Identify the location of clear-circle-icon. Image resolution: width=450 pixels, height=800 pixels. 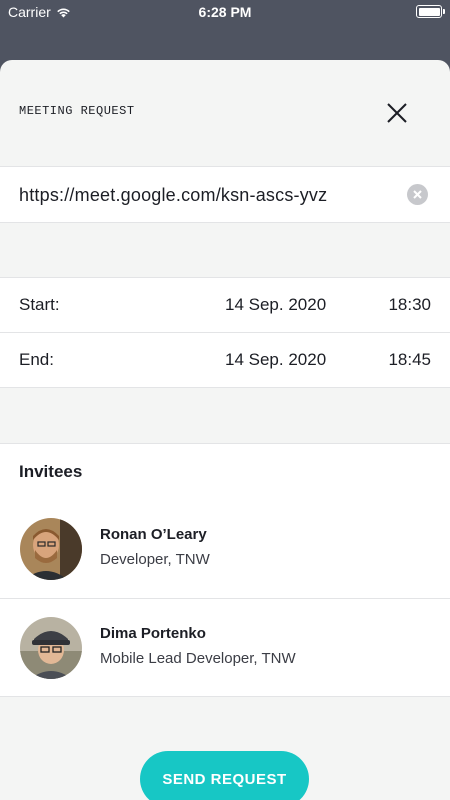
(417, 194).